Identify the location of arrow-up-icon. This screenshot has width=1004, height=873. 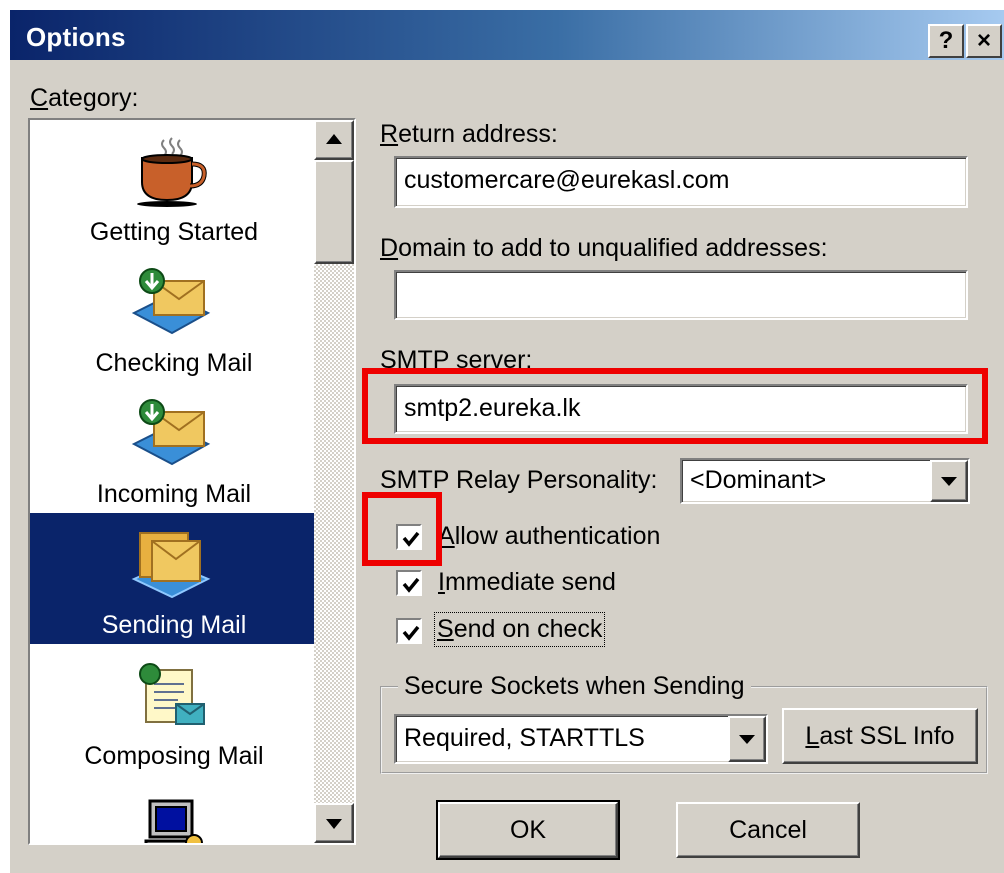
(334, 139).